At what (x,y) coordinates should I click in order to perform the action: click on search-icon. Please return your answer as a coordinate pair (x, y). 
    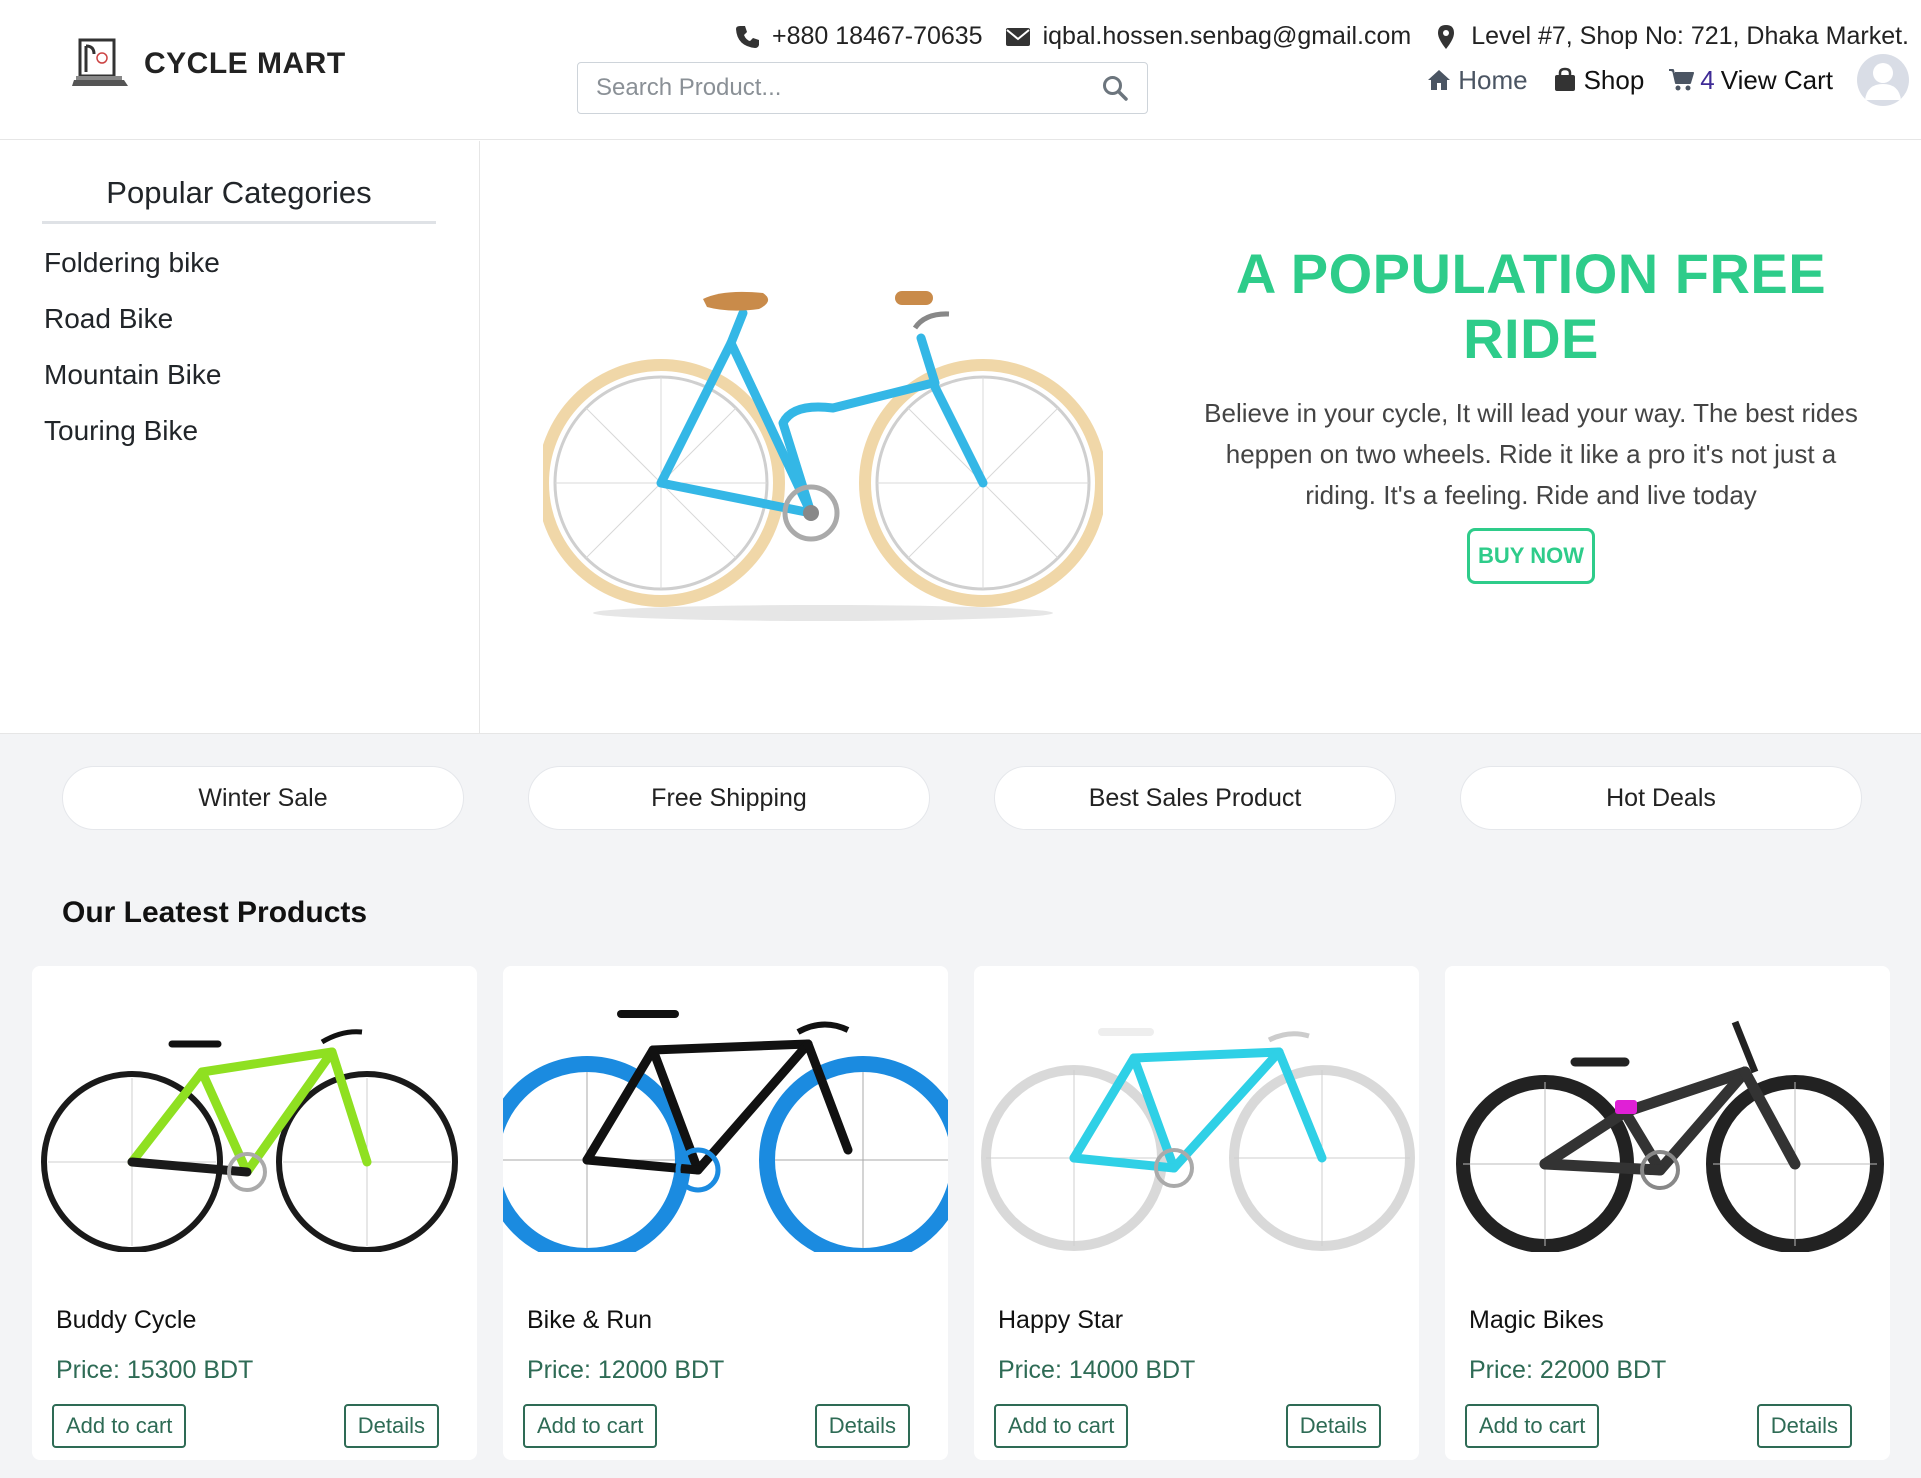
    Looking at the image, I should click on (1115, 88).